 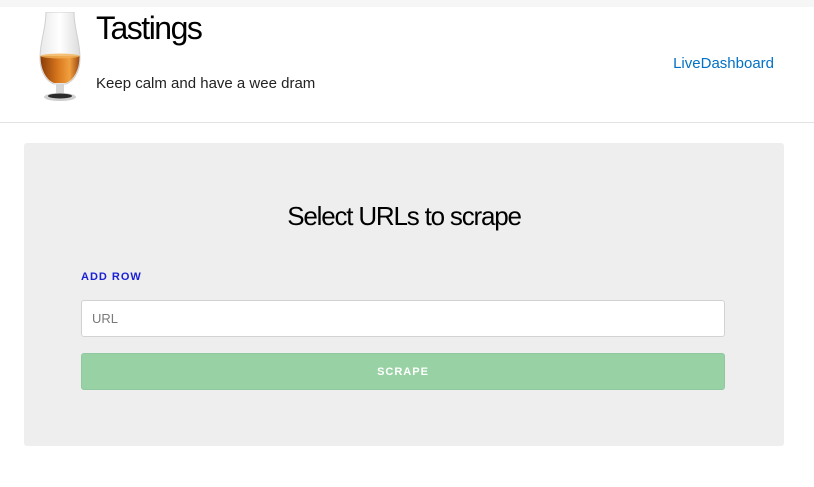 I want to click on whisky-glass-icon, so click(x=60, y=56).